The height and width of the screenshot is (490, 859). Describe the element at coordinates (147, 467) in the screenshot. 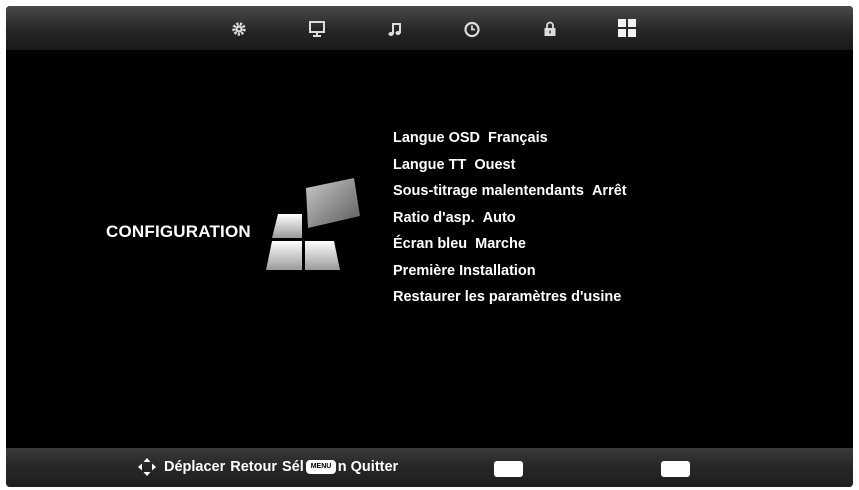

I see `navigation-arrows-icon` at that location.